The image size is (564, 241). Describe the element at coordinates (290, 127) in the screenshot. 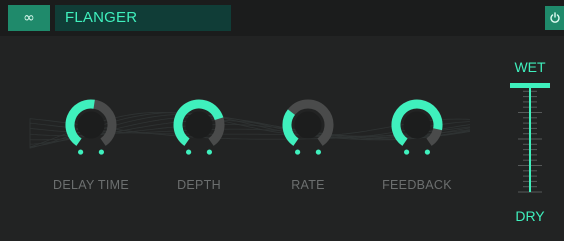

I see `knob-value-arc` at that location.